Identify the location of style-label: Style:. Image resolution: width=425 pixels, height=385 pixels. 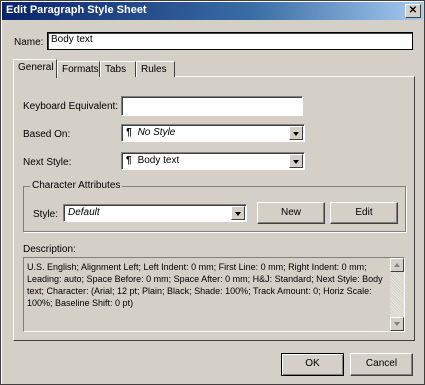
(46, 214).